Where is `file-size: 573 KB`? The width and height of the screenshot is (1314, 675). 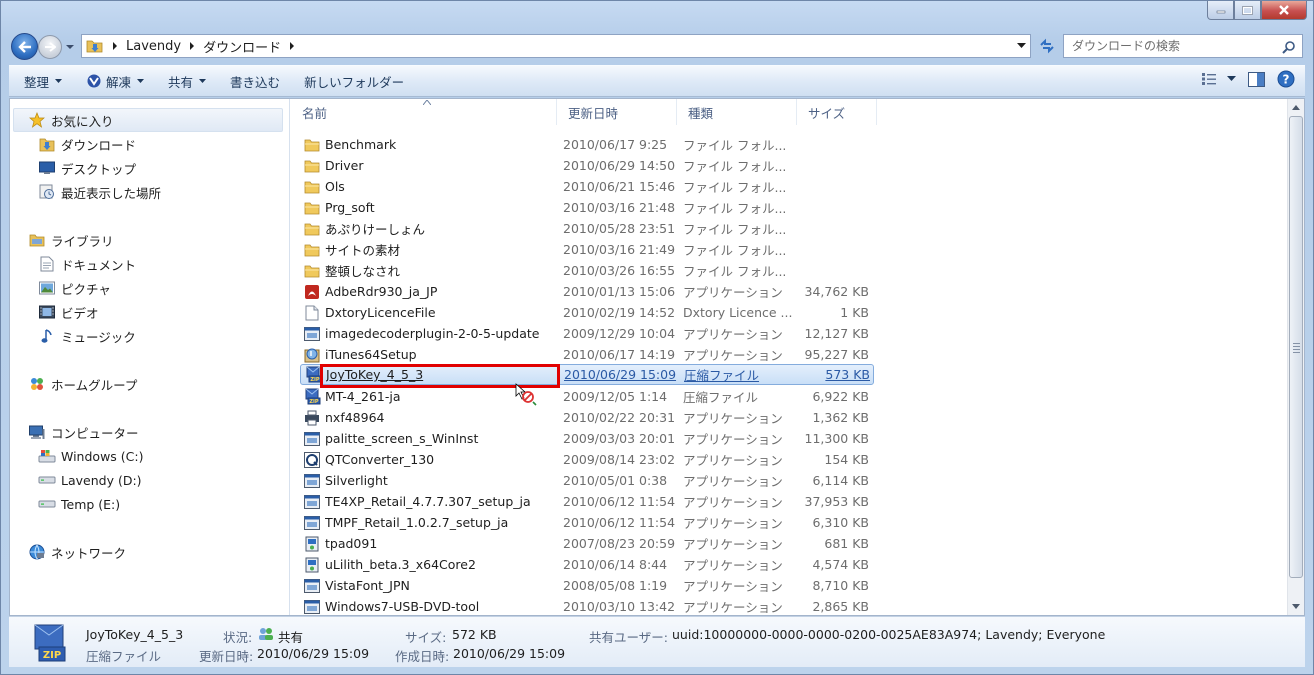
file-size: 573 KB is located at coordinates (847, 374).